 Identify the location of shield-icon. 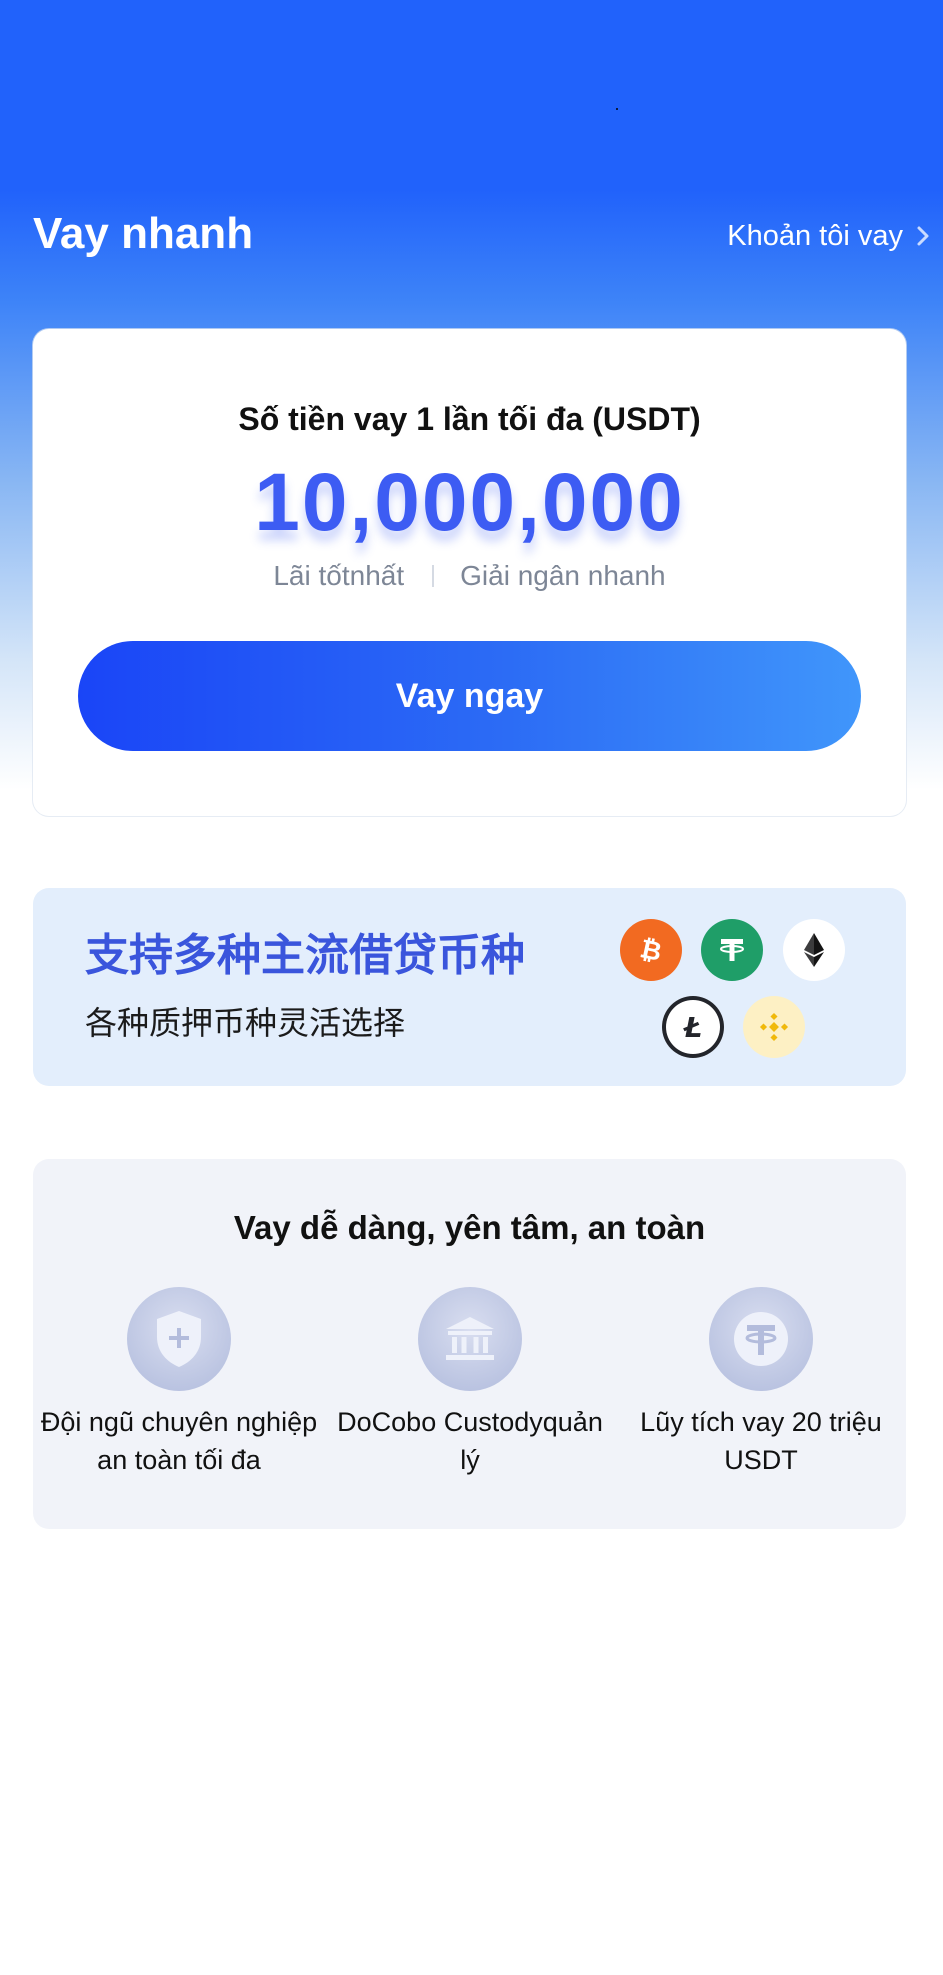
(179, 1339).